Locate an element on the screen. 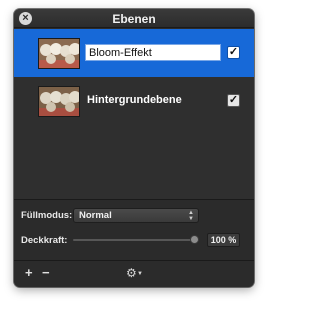 This screenshot has height=309, width=320. panel-title: Ebenen is located at coordinates (134, 19).